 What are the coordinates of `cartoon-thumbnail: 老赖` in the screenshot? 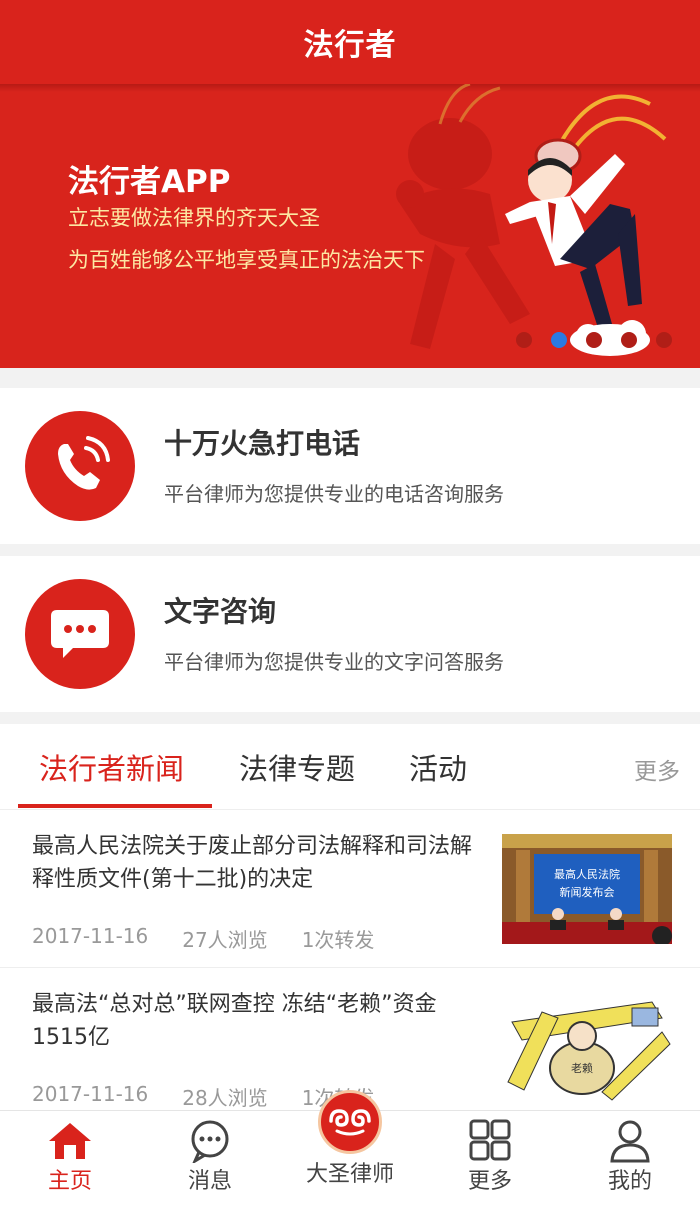 It's located at (587, 1047).